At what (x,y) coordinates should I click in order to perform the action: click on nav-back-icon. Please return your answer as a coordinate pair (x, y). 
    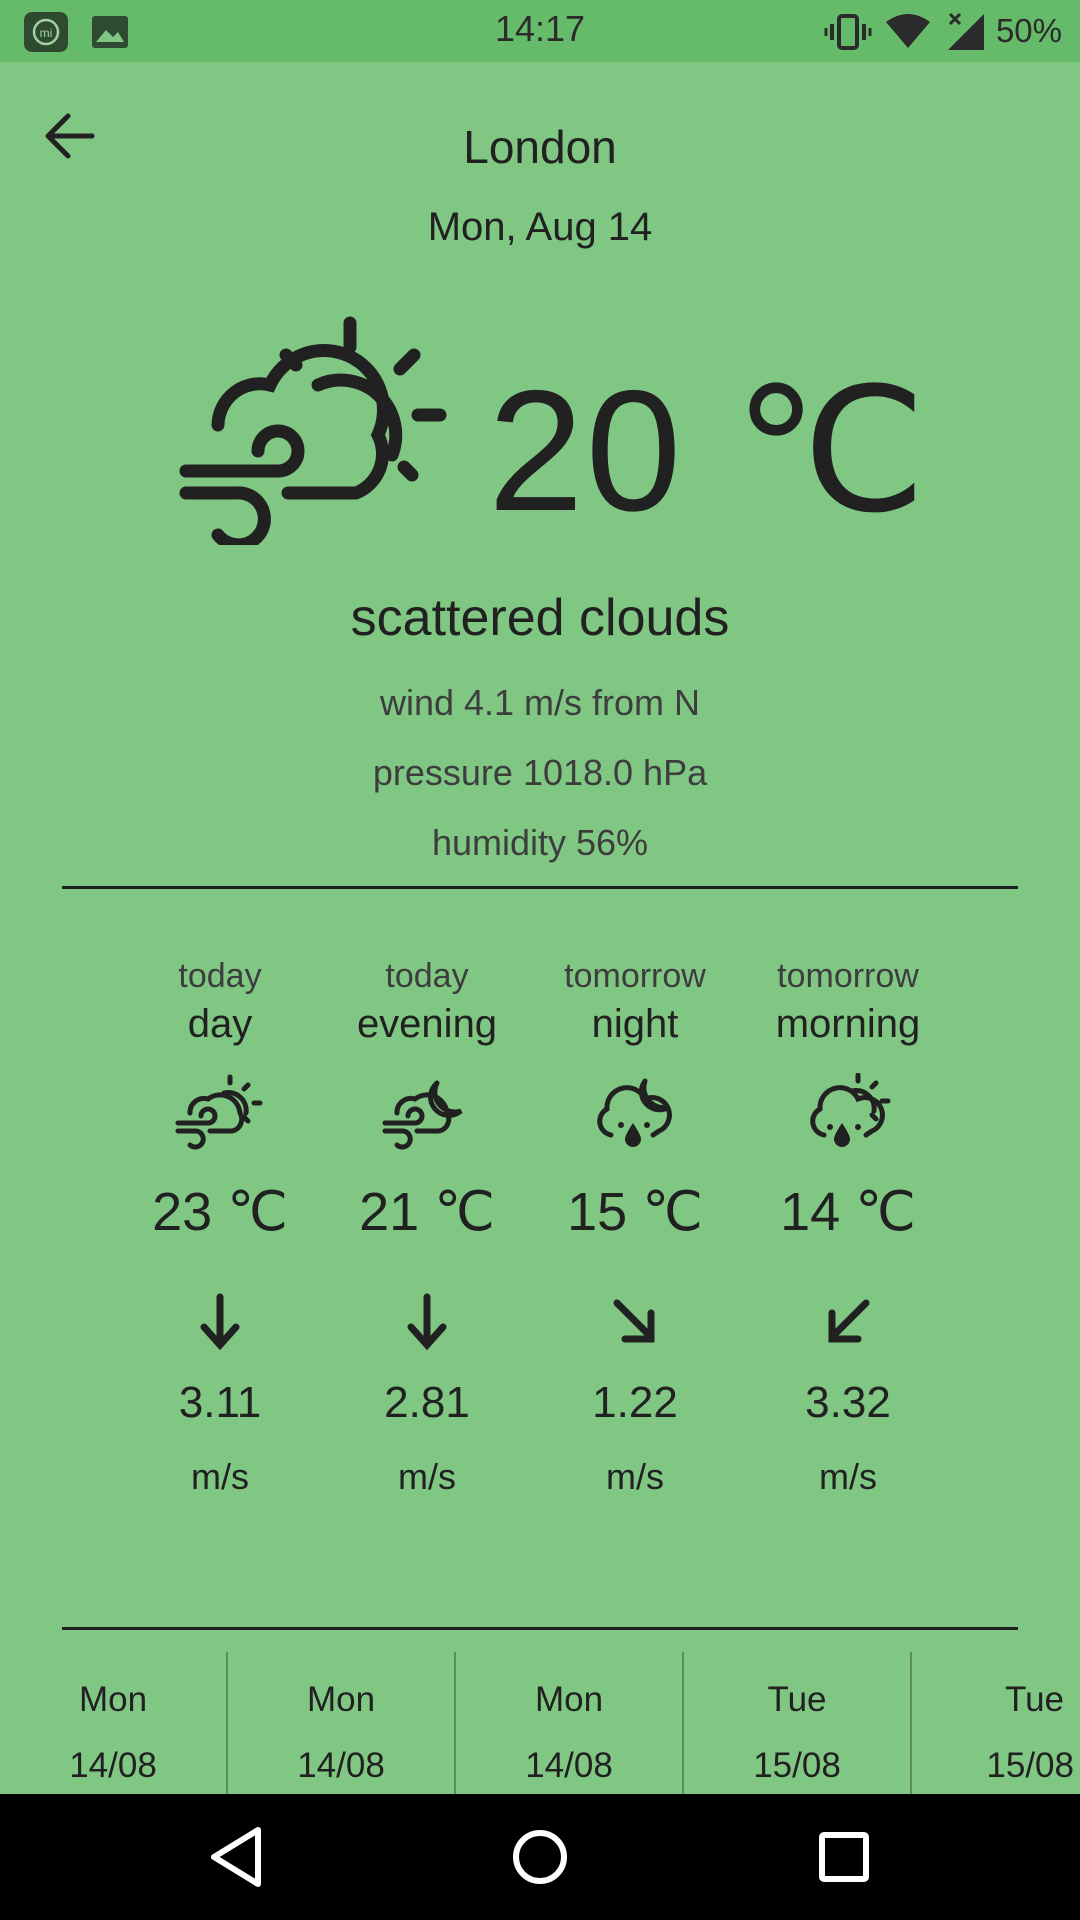
    Looking at the image, I should click on (236, 1857).